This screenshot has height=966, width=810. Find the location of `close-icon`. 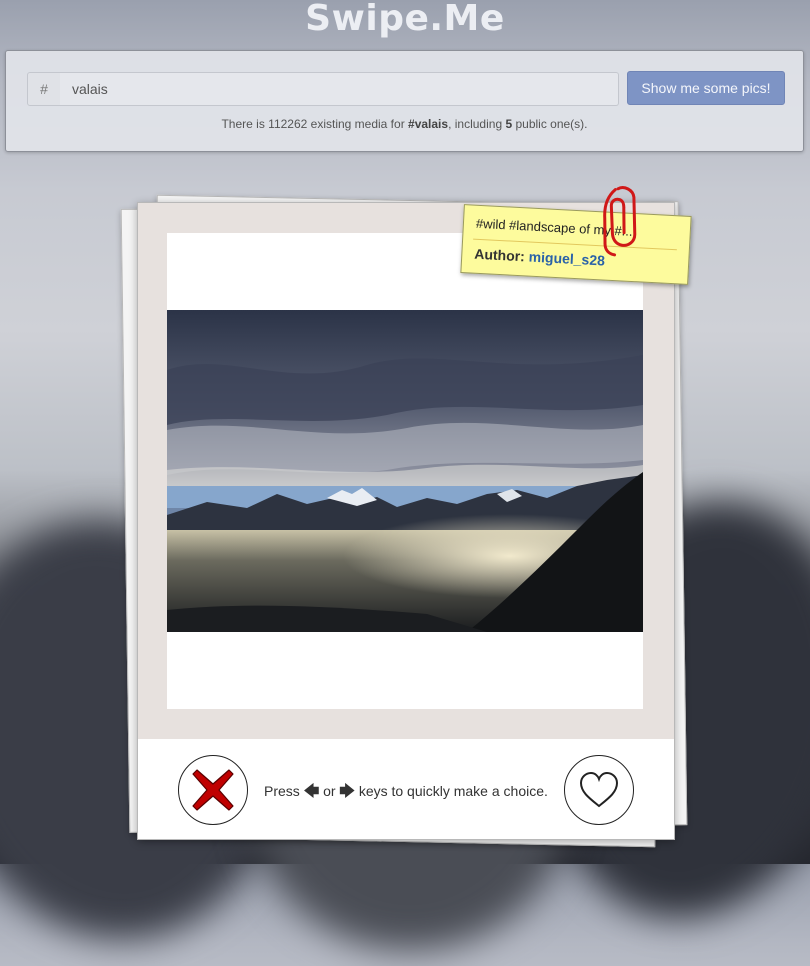

close-icon is located at coordinates (213, 790).